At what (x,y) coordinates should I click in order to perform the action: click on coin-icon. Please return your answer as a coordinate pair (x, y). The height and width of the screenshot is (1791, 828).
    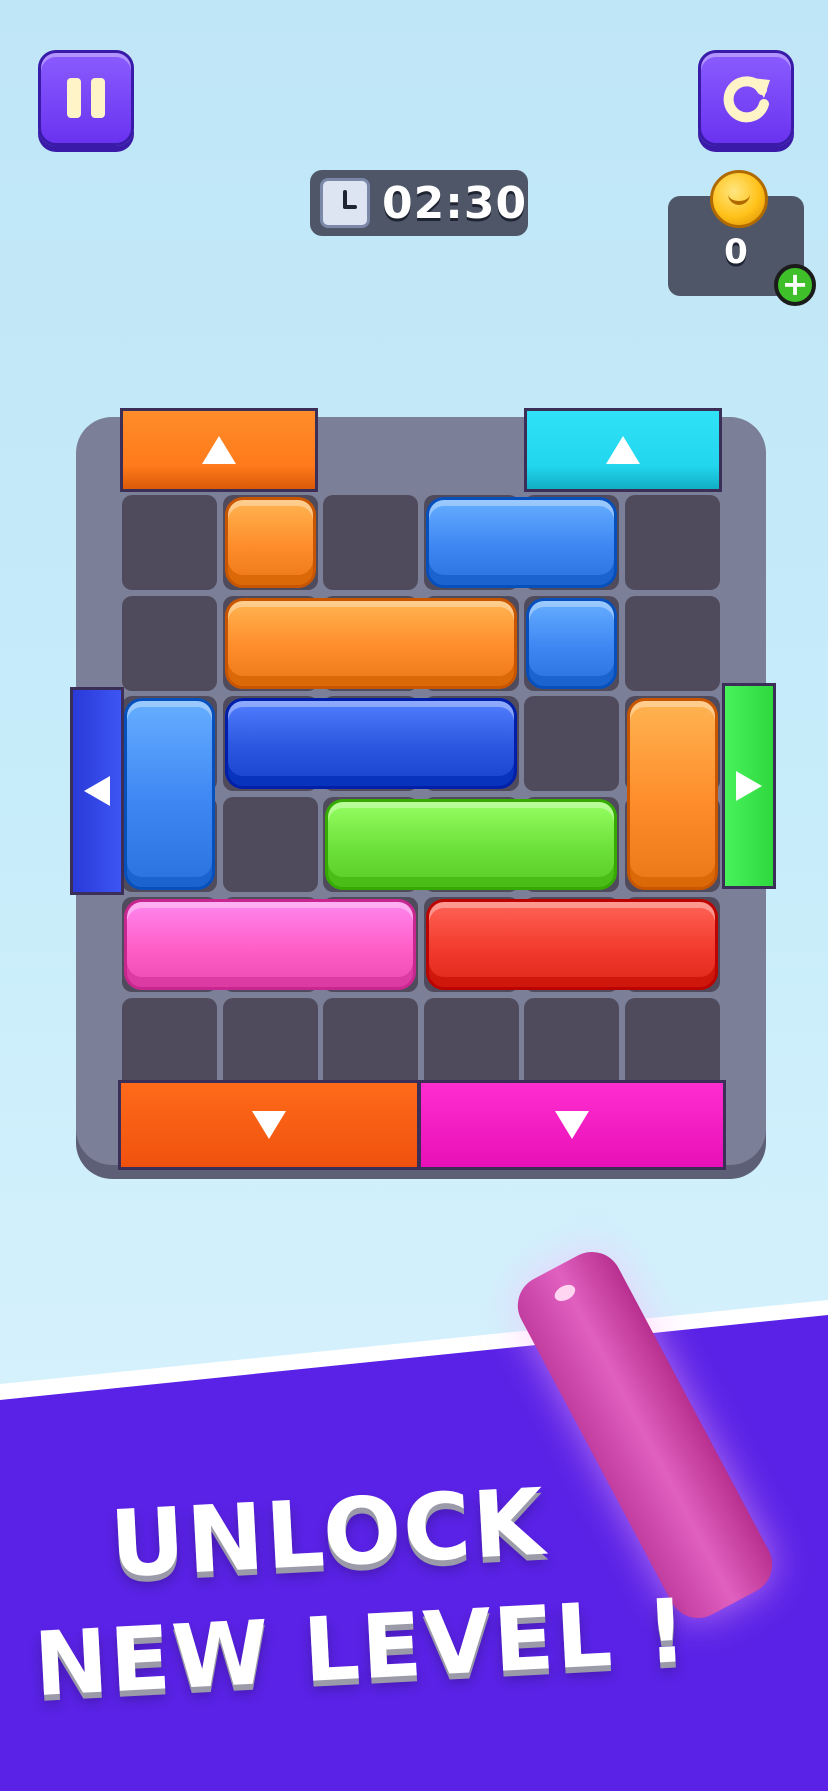
    Looking at the image, I should click on (739, 199).